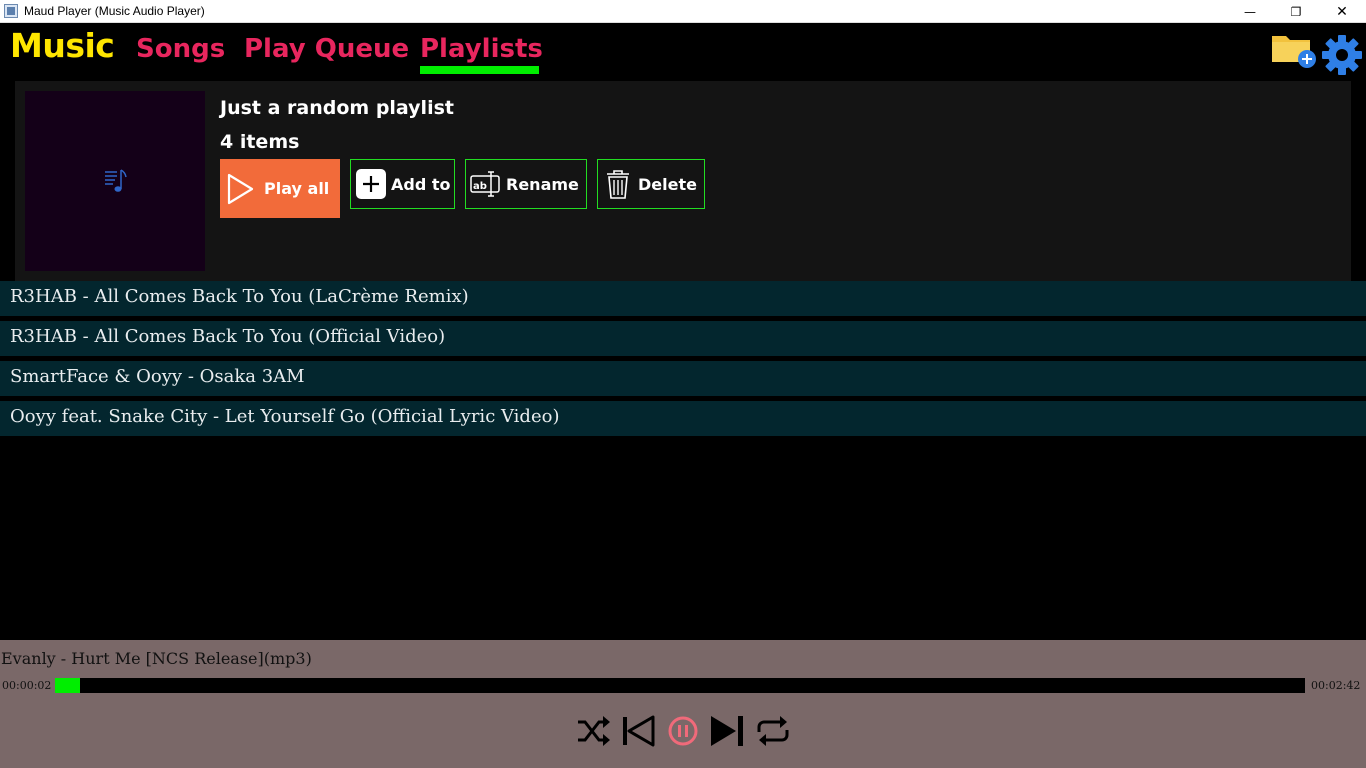 This screenshot has height=768, width=1366. I want to click on play-icon, so click(240, 189).